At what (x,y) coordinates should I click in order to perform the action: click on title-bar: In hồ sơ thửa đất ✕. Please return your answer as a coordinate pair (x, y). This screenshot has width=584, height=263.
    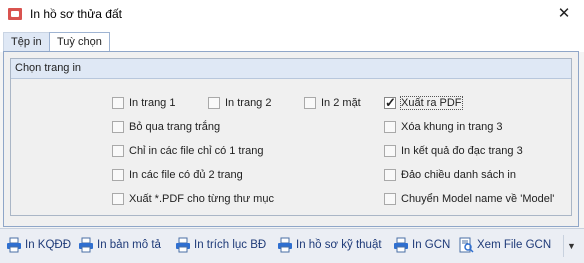
    Looking at the image, I should click on (292, 14).